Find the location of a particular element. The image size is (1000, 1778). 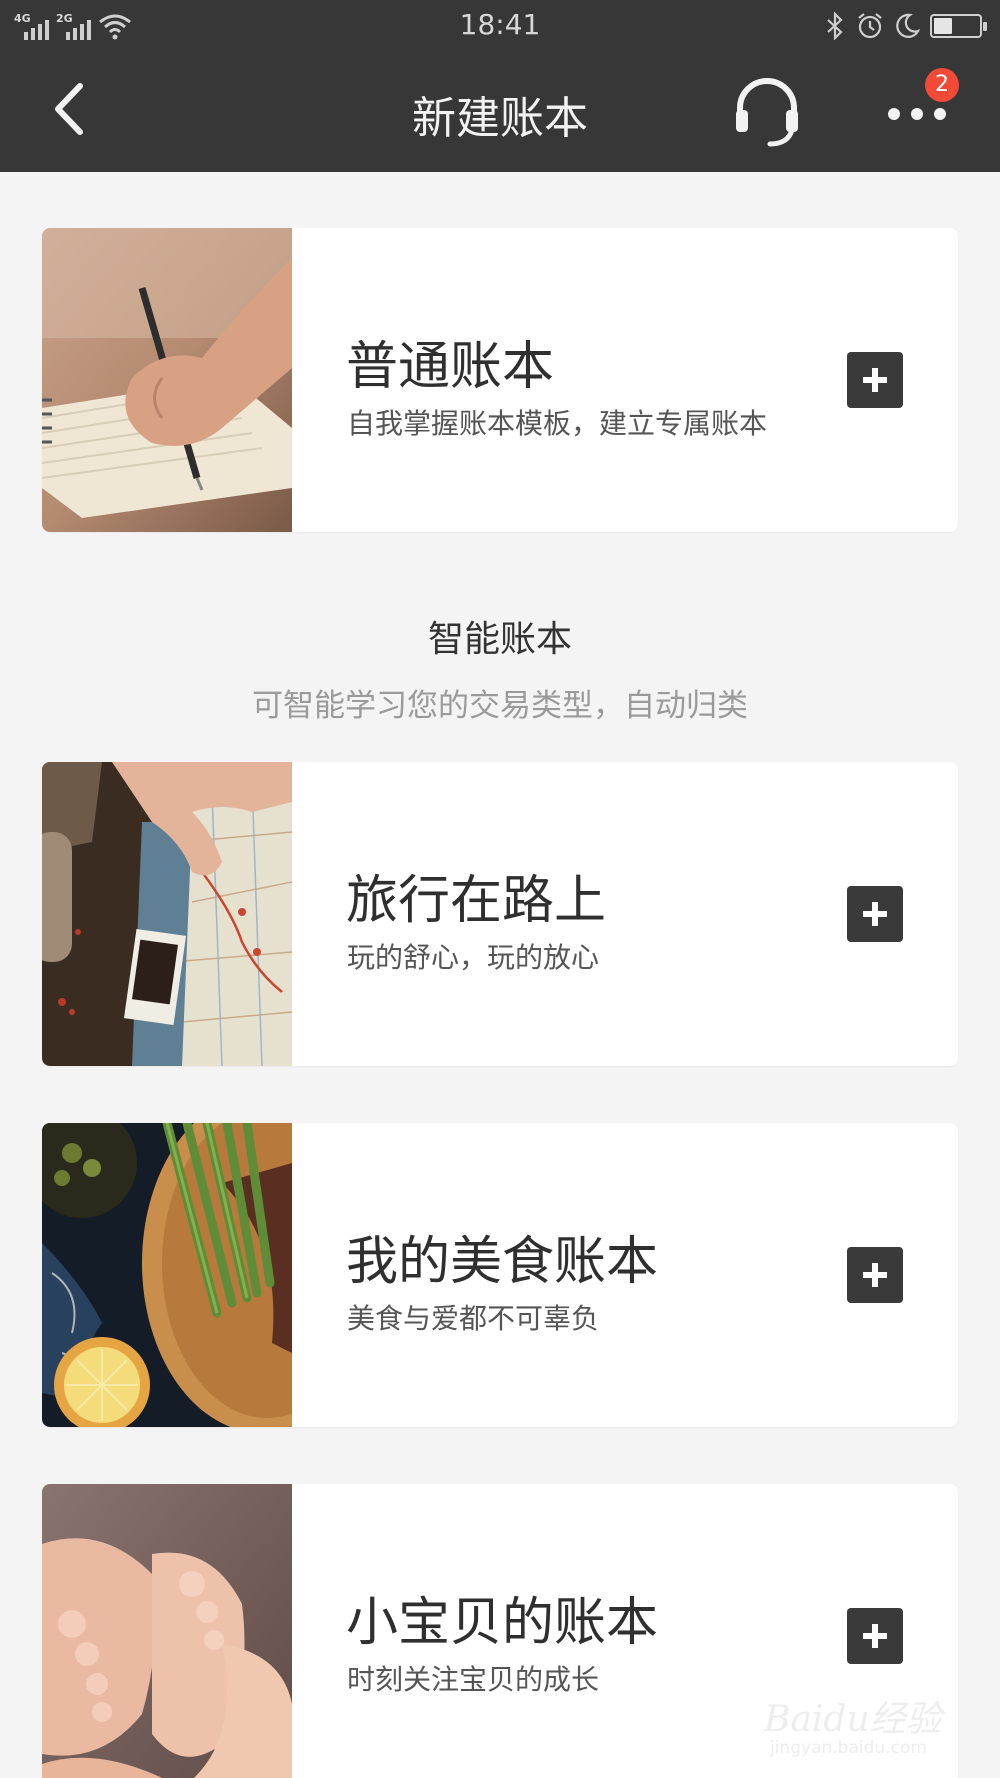

do-not-disturb-moon-icon is located at coordinates (908, 25).